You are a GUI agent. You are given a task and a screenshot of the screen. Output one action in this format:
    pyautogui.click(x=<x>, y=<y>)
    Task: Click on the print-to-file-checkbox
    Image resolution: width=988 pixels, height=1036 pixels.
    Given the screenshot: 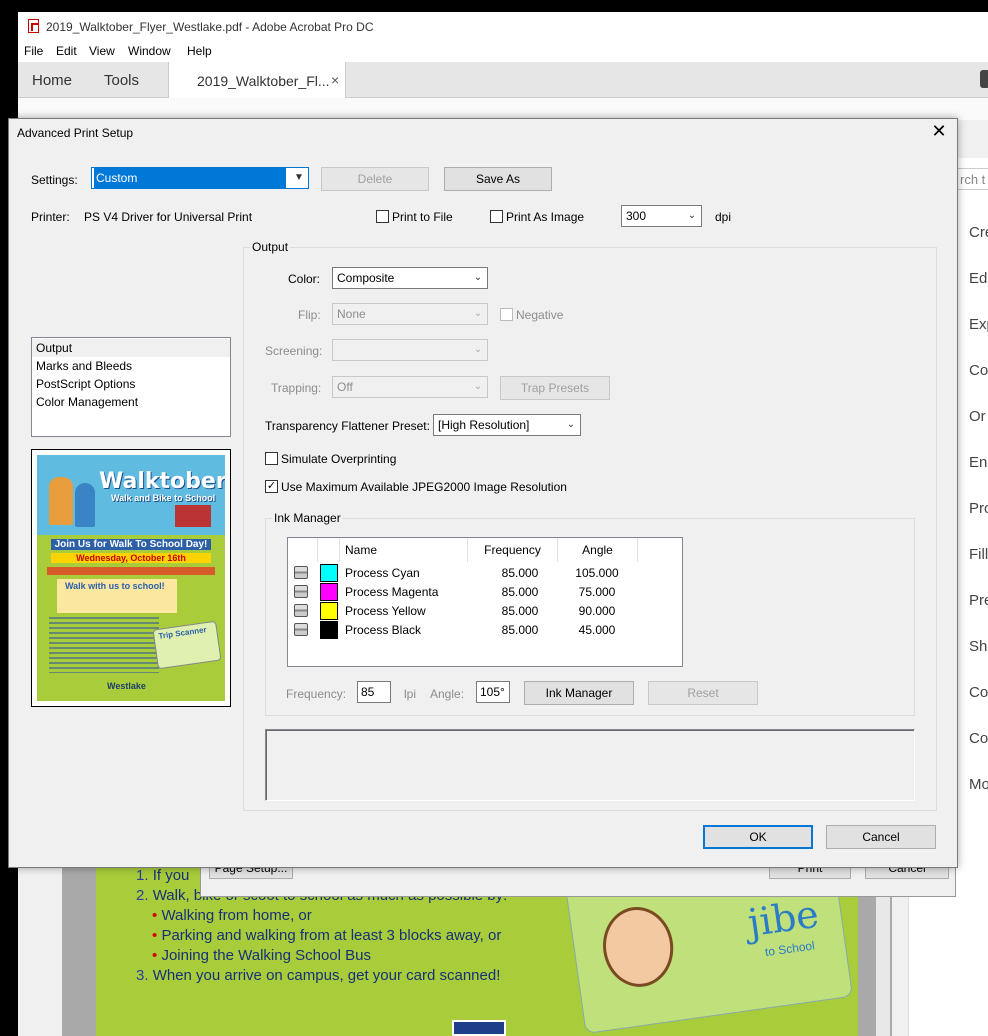 What is the action you would take?
    pyautogui.click(x=382, y=216)
    